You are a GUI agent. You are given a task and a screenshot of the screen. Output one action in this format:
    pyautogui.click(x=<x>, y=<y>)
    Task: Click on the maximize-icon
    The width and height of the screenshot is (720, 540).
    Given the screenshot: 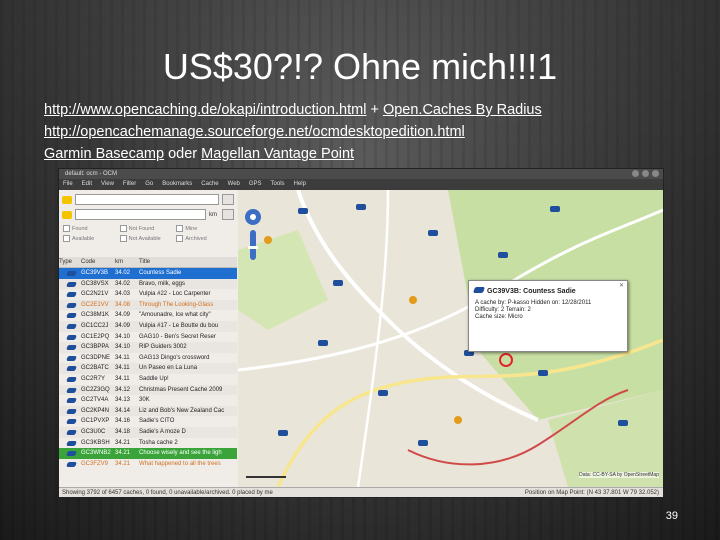 What is the action you would take?
    pyautogui.click(x=645, y=173)
    